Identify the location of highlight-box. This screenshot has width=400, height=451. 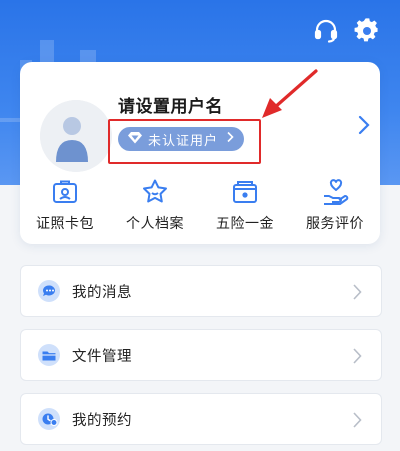
(184, 141).